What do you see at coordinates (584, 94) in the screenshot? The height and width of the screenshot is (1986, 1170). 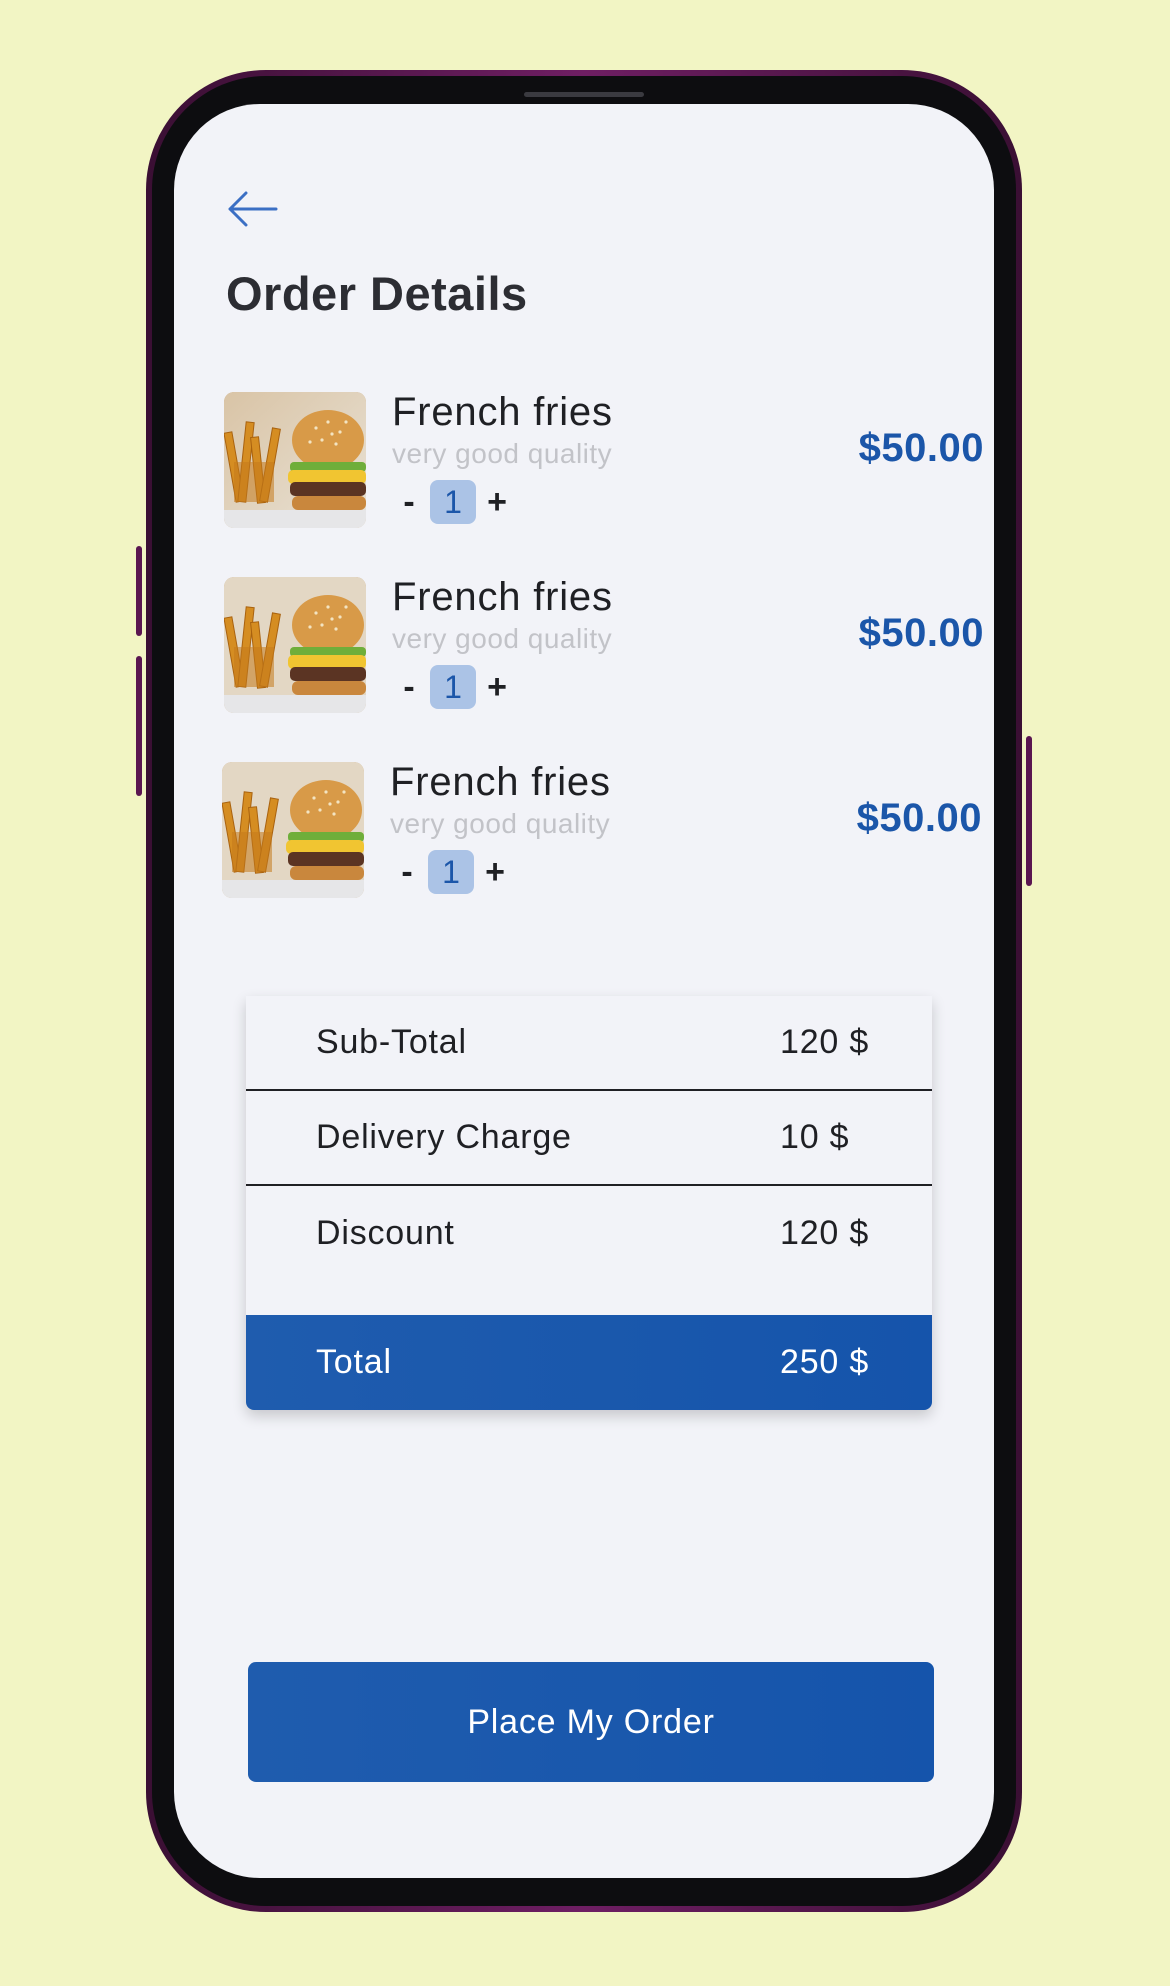 I see `speaker-grille` at bounding box center [584, 94].